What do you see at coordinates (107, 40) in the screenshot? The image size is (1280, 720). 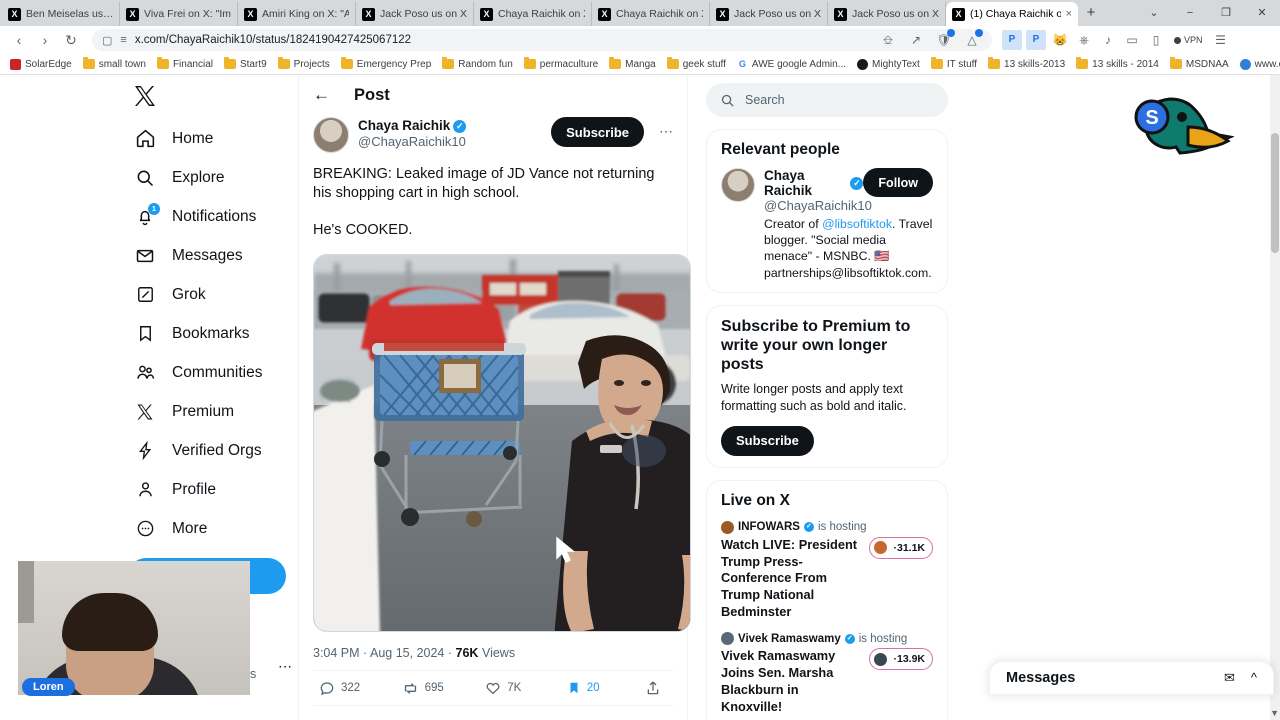 I see `bookmark-outline-icon: ▢` at bounding box center [107, 40].